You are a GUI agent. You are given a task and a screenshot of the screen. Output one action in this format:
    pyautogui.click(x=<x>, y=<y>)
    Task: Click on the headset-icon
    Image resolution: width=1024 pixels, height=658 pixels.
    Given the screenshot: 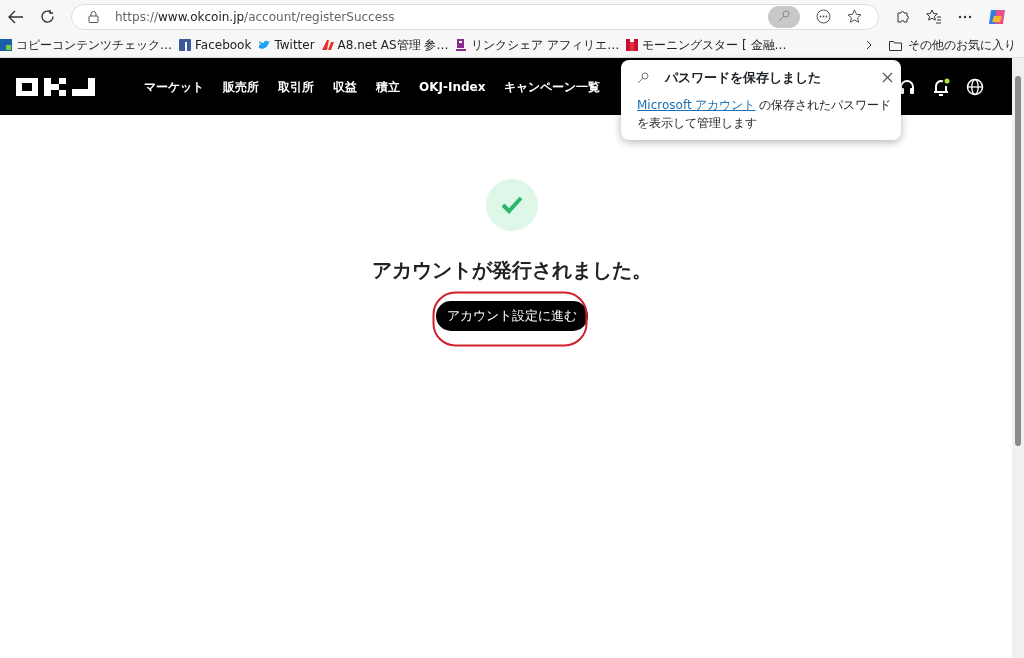 What is the action you would take?
    pyautogui.click(x=907, y=86)
    